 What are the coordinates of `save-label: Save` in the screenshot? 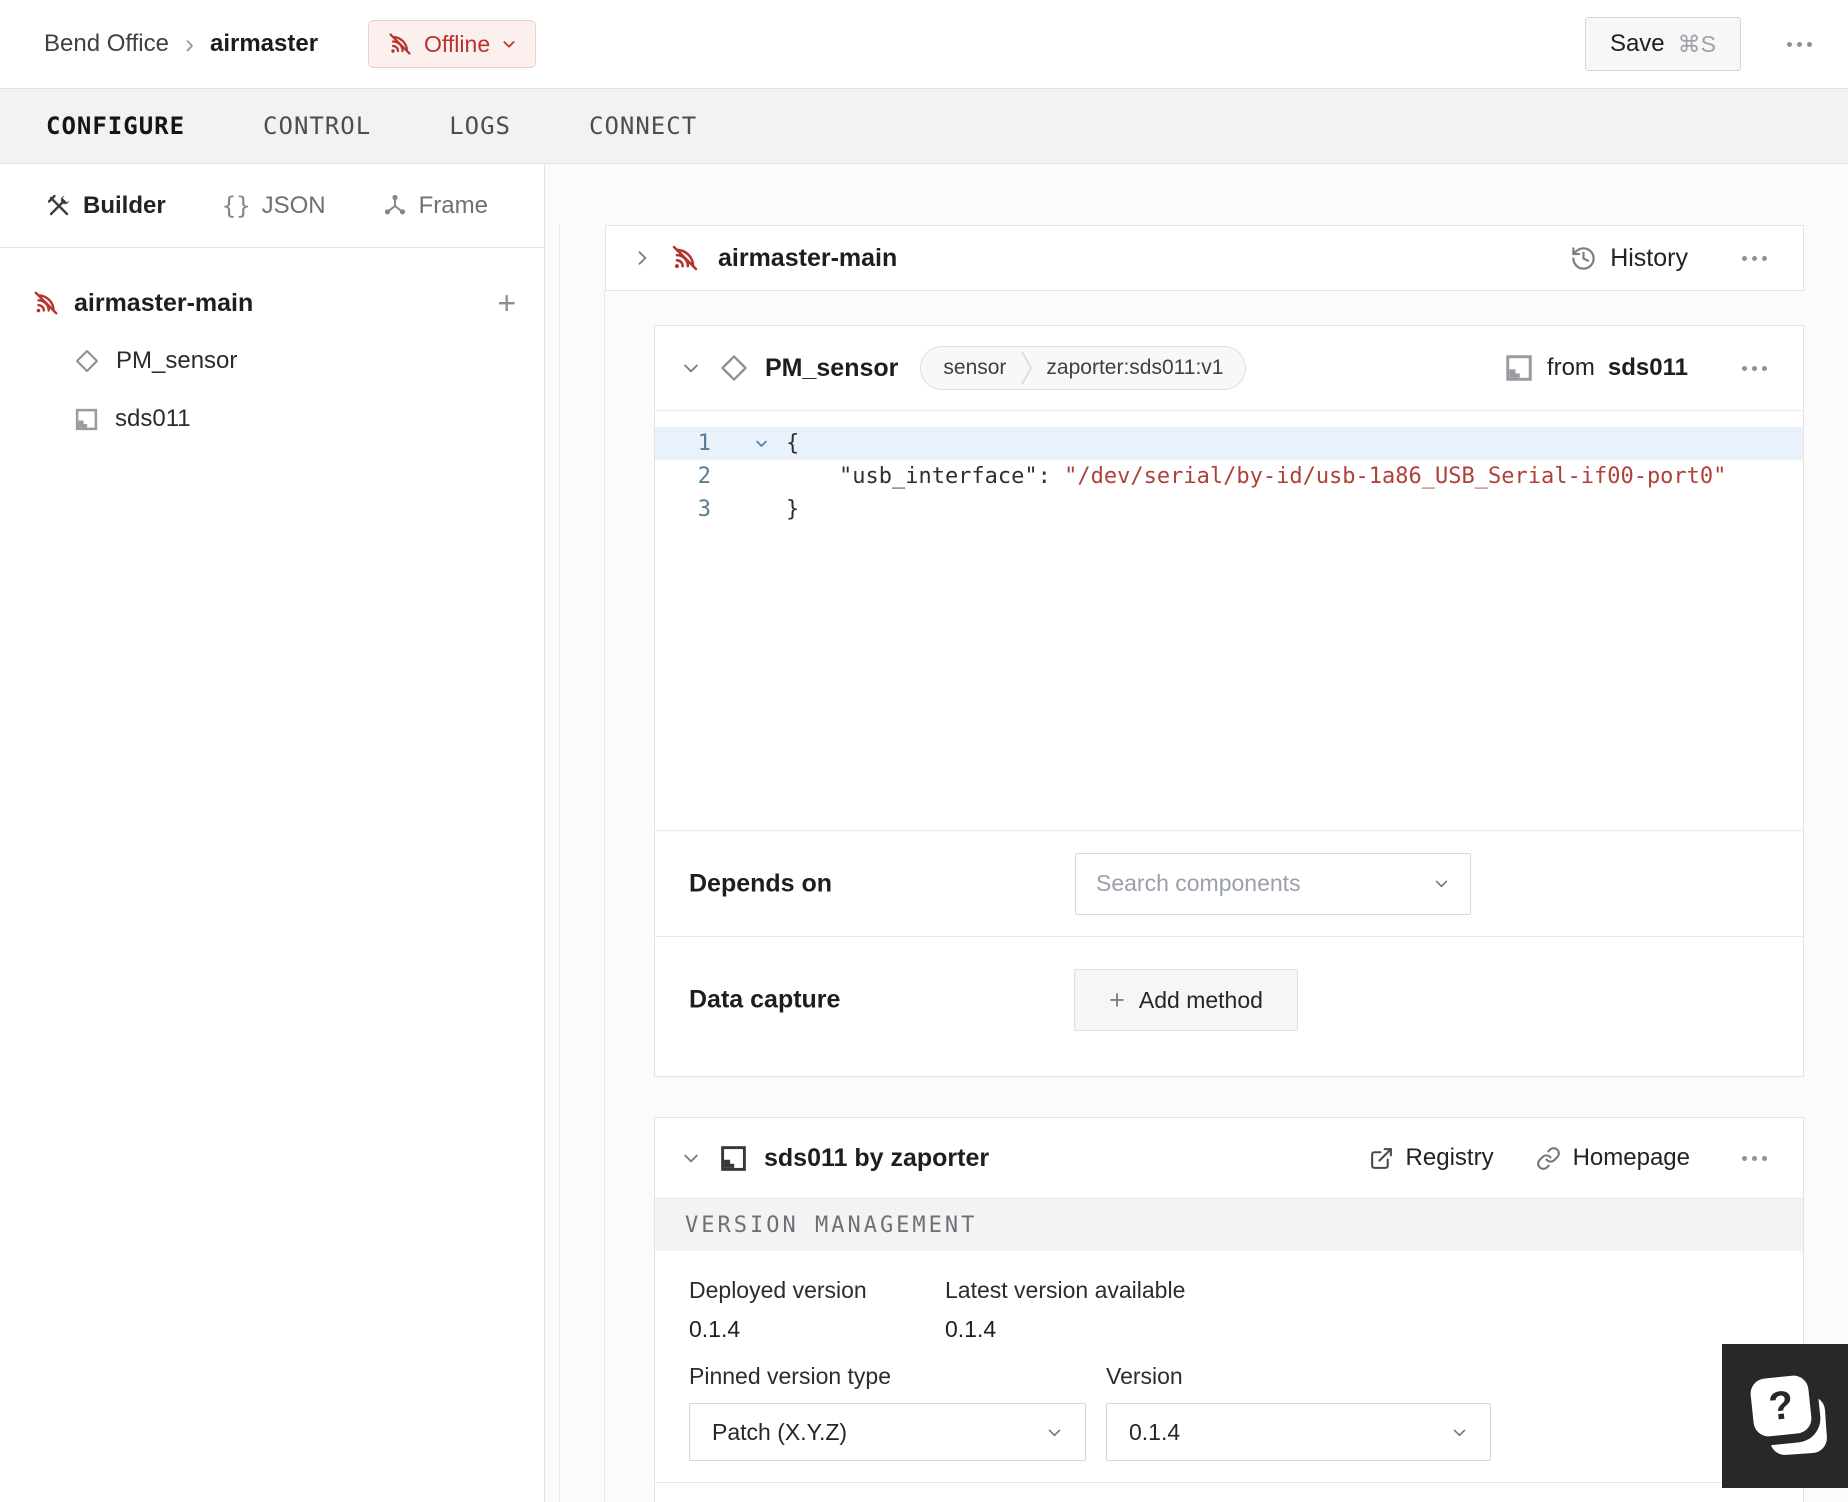 It's located at (1637, 43).